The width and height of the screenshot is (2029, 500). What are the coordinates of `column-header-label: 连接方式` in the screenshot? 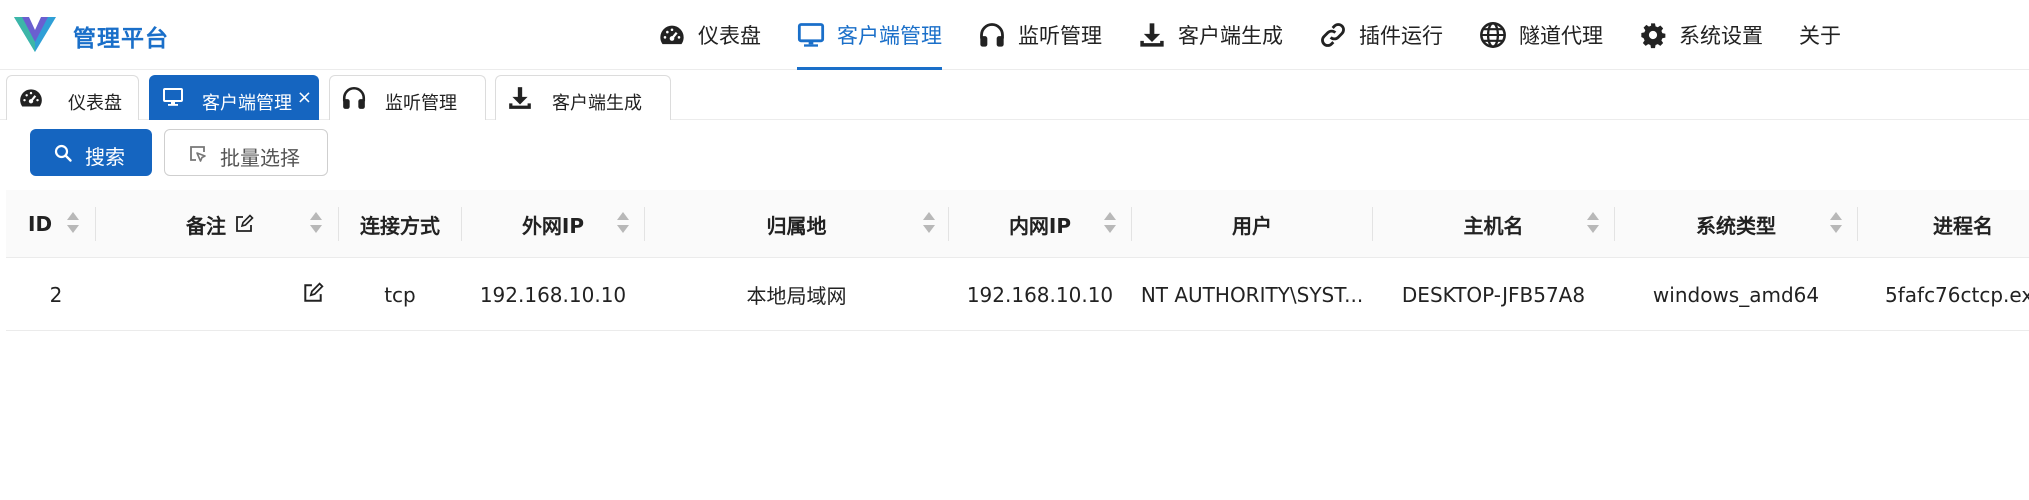 It's located at (400, 225).